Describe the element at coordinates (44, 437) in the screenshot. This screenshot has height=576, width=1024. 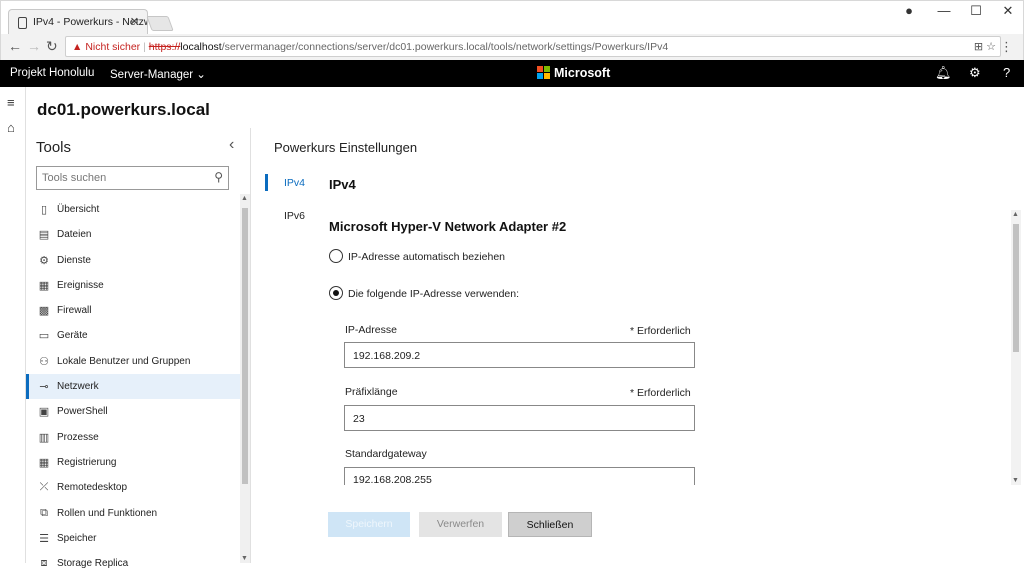
I see `tool-icon: ▥` at that location.